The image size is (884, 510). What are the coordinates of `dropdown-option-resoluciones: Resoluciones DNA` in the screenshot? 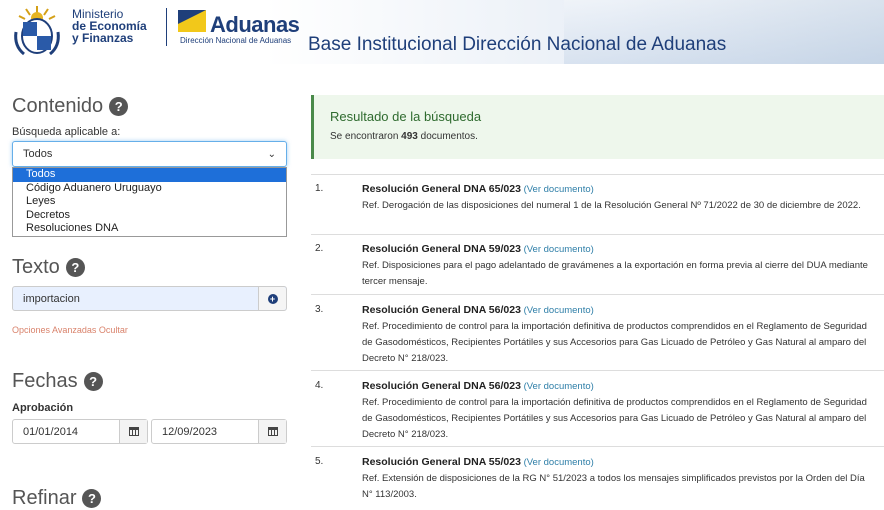 It's located at (149, 229).